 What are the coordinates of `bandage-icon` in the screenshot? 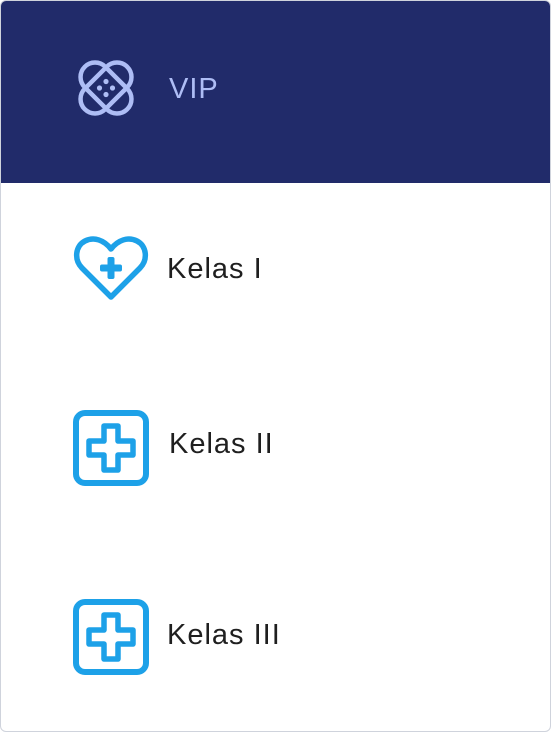 It's located at (106, 90).